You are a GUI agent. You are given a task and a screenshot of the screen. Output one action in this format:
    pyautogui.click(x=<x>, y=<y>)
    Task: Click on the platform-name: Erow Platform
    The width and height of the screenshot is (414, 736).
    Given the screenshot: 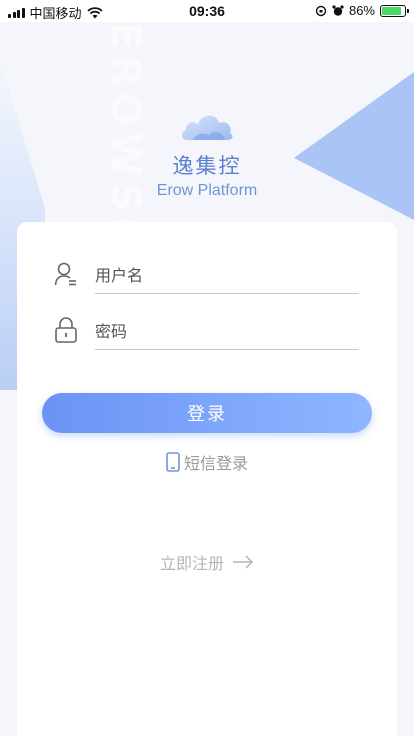 What is the action you would take?
    pyautogui.click(x=207, y=190)
    